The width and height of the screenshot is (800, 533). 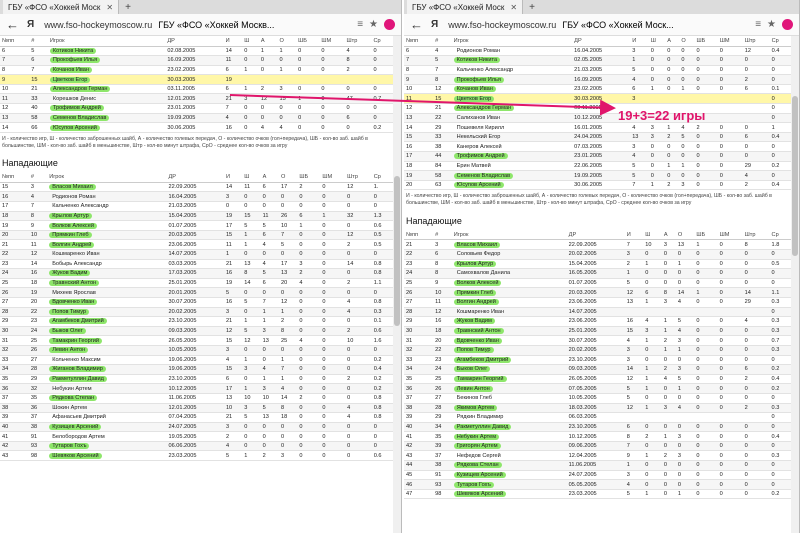 What do you see at coordinates (69, 408) in the screenshot?
I see `player-link: Шокин Артем` at bounding box center [69, 408].